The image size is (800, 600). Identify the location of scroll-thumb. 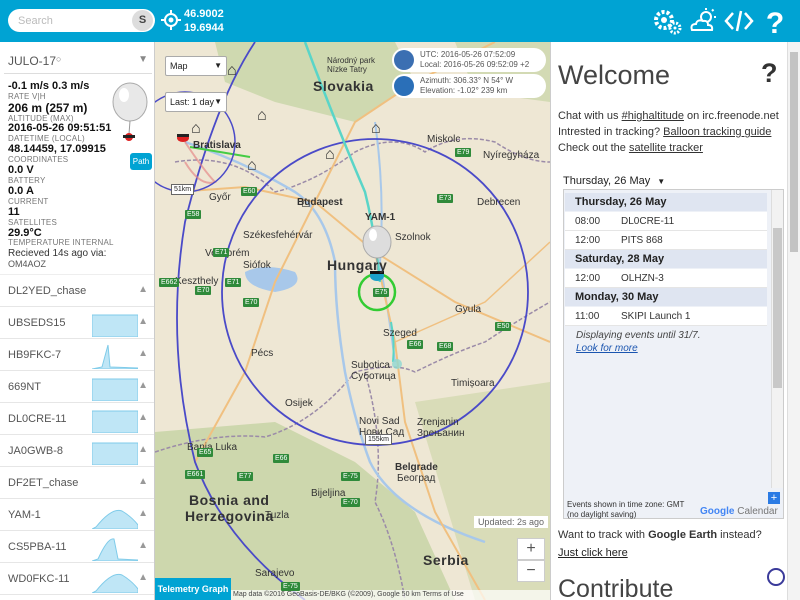
(777, 308).